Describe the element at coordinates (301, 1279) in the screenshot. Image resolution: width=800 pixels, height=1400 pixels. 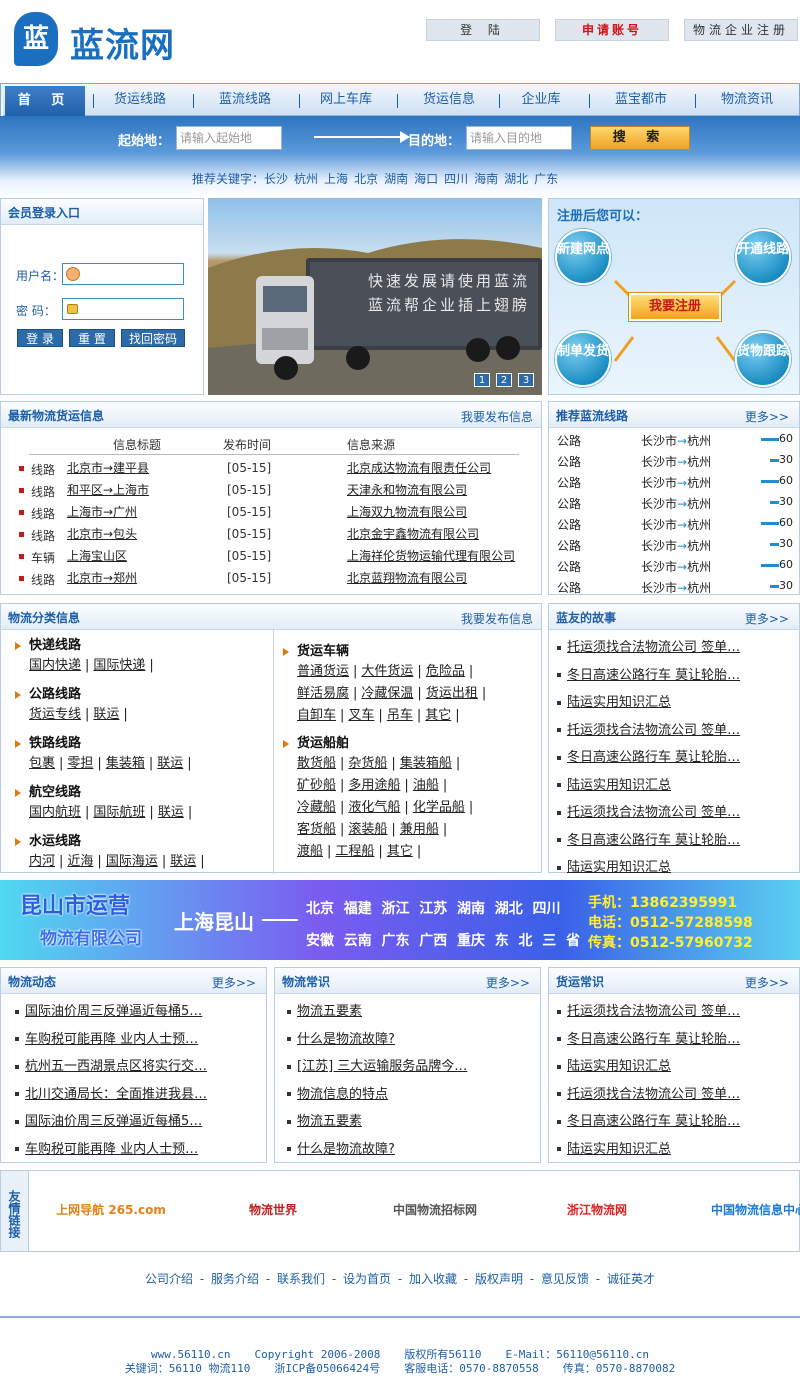
I see `footer-link: 联系我们` at that location.